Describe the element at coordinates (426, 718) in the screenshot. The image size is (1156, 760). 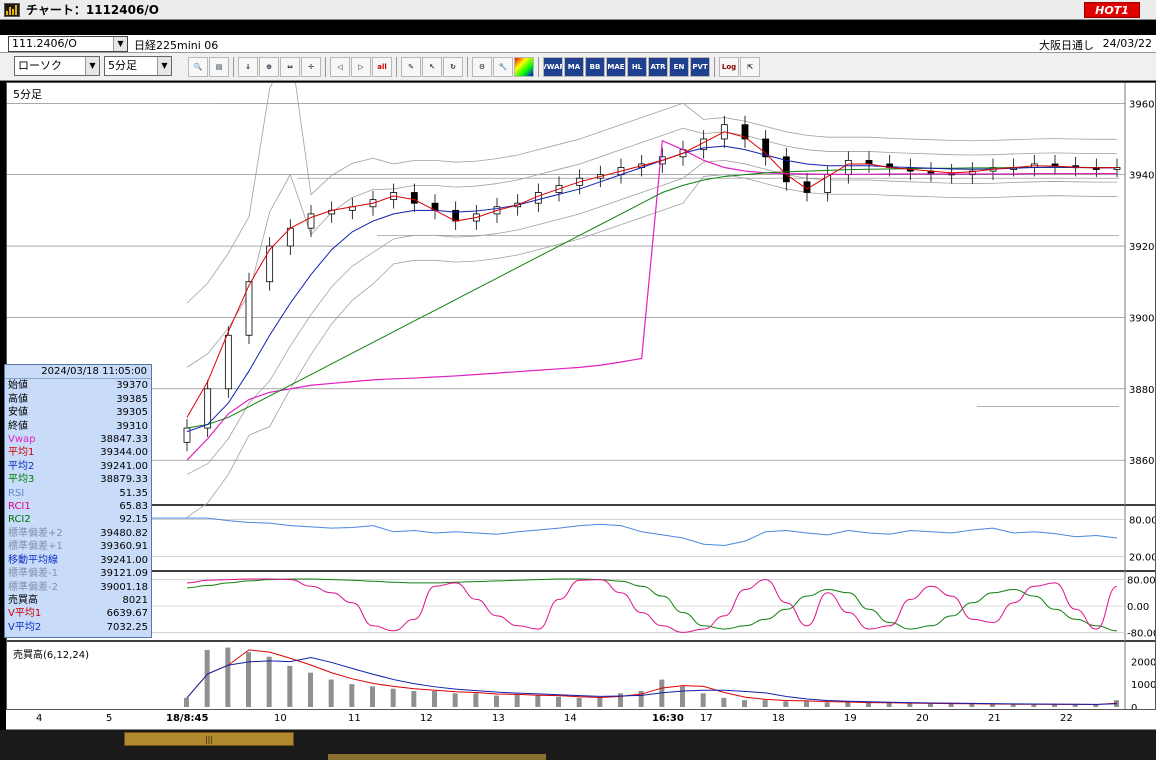
I see `x-tick-label: 12` at that location.